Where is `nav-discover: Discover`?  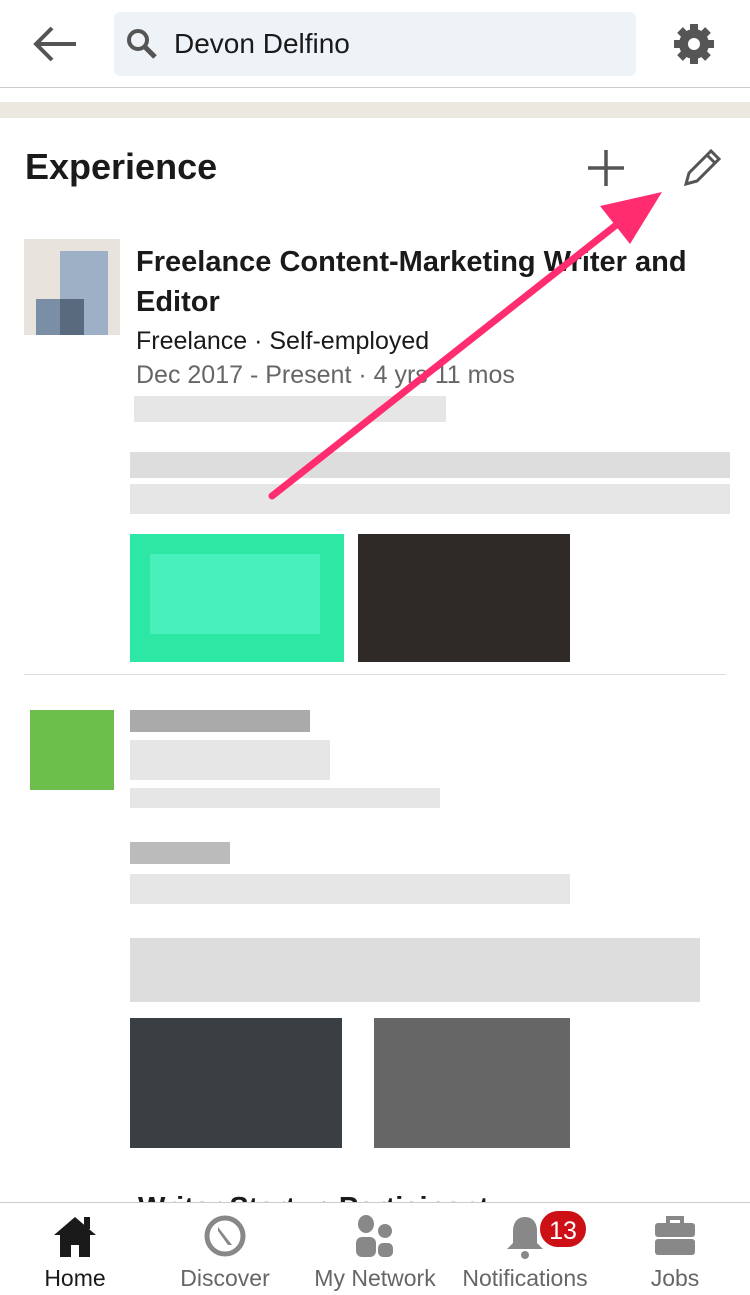 nav-discover: Discover is located at coordinates (225, 1249).